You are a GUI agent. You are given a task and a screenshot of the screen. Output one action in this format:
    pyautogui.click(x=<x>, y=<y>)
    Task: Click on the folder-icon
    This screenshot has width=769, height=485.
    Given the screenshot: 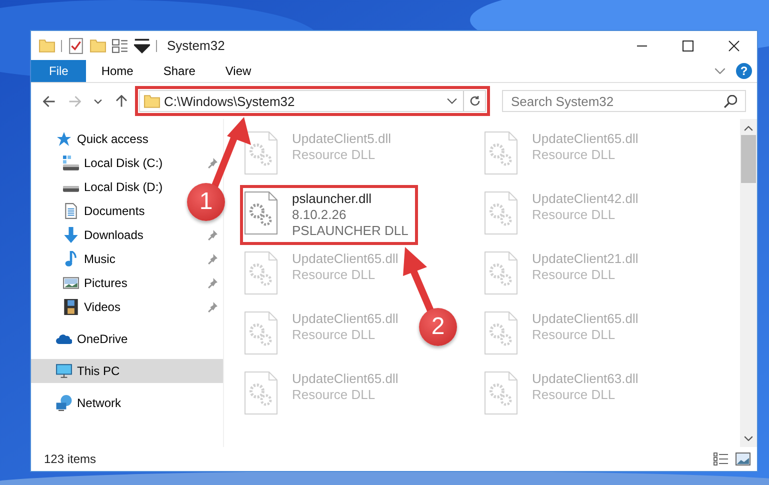 What is the action you would take?
    pyautogui.click(x=152, y=101)
    